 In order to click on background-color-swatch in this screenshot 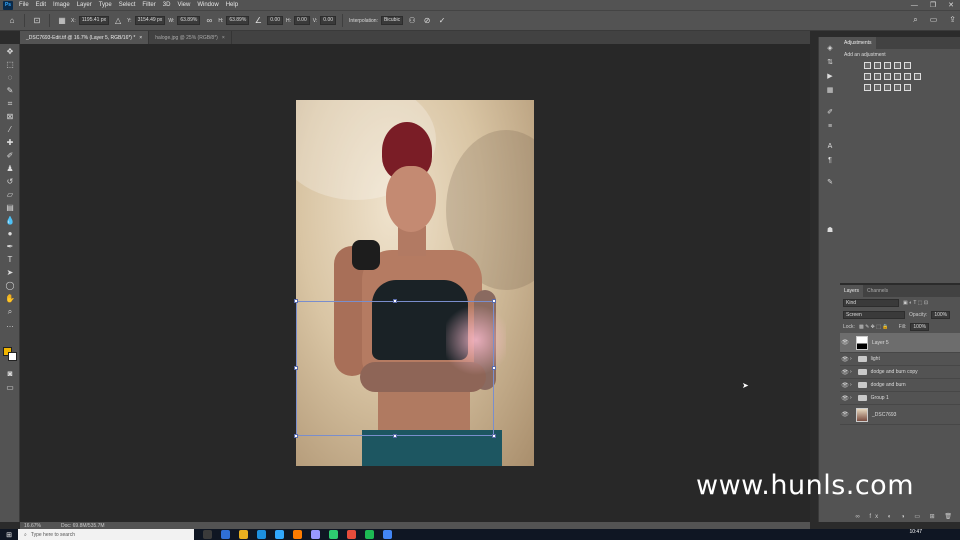, I will do `click(12, 356)`.